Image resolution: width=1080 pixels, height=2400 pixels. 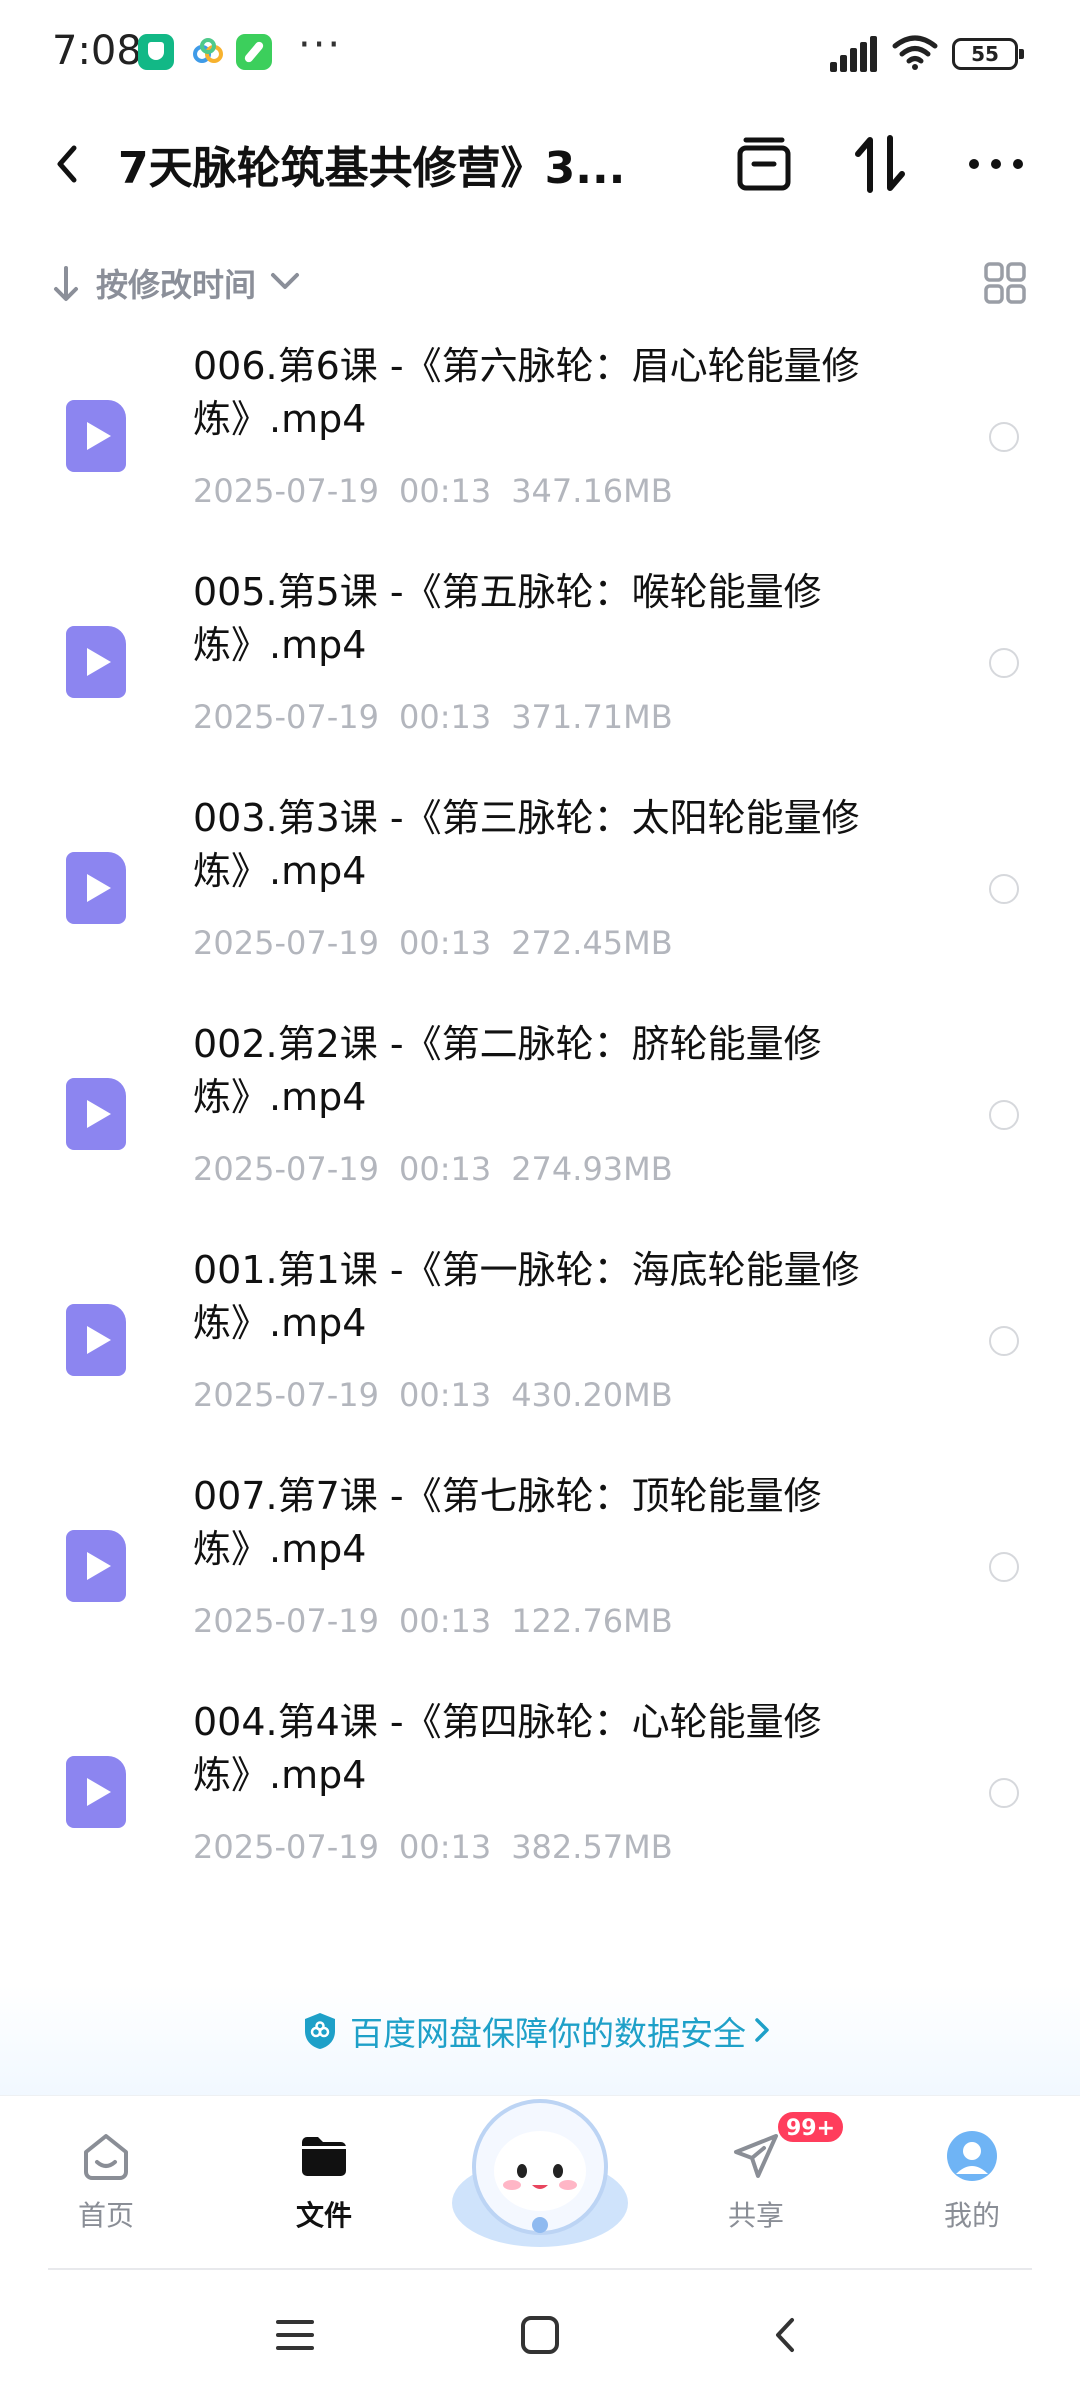 What do you see at coordinates (756, 2156) in the screenshot?
I see `paper-plane-icon` at bounding box center [756, 2156].